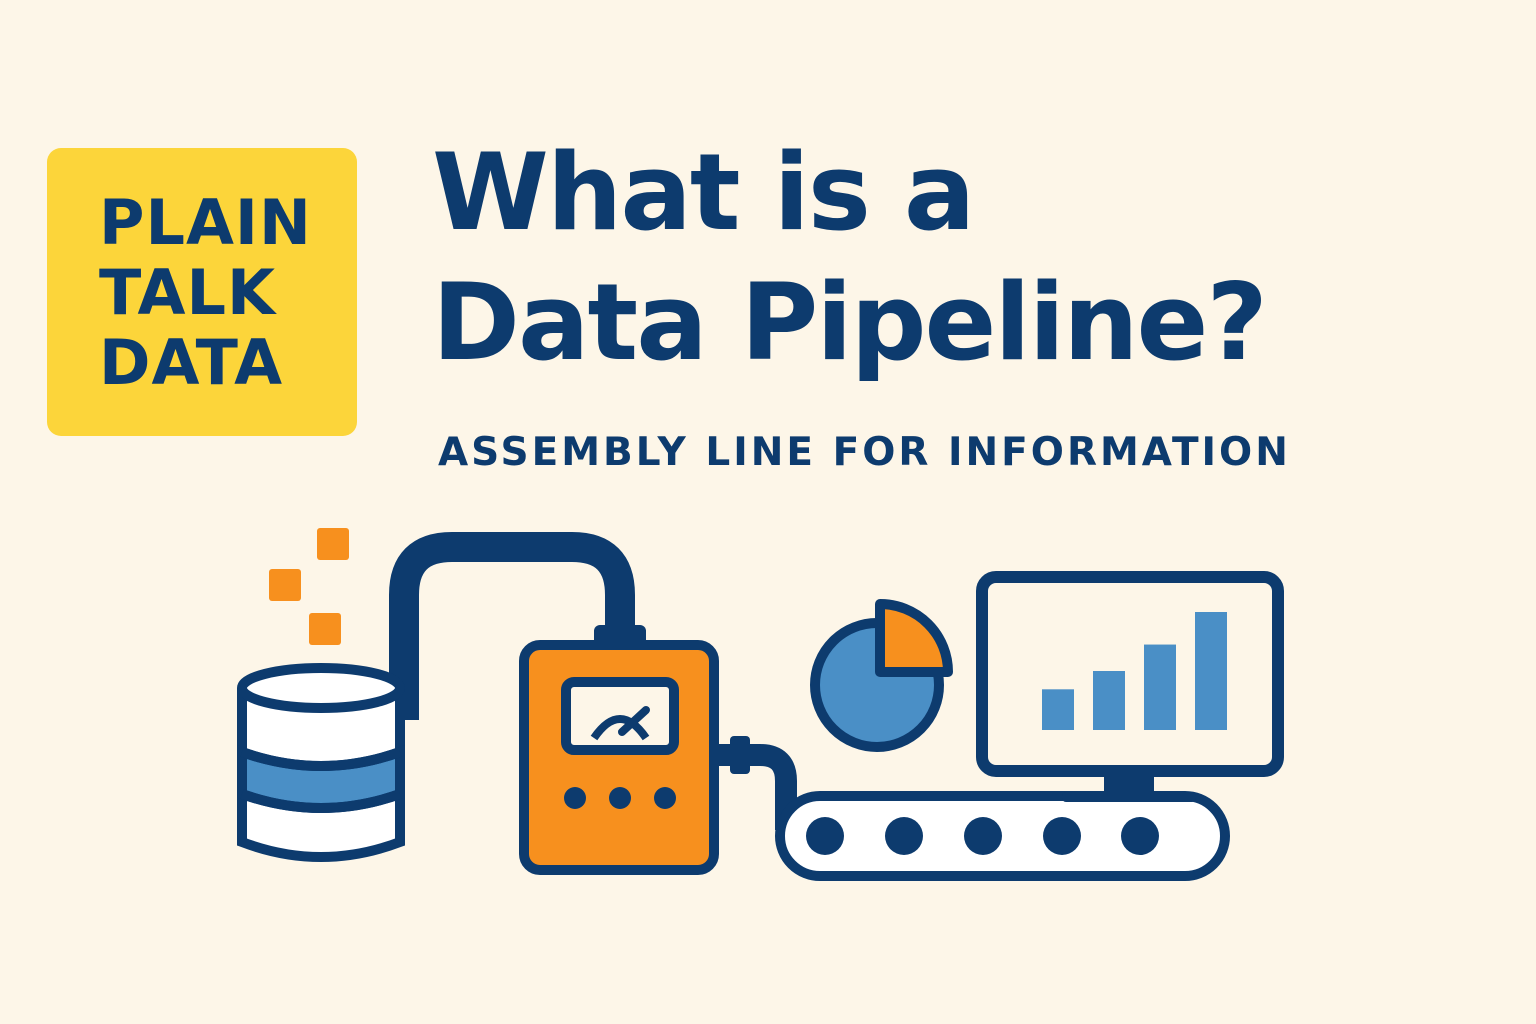 The height and width of the screenshot is (1024, 1536). I want to click on monitor-base, so click(1129, 797).